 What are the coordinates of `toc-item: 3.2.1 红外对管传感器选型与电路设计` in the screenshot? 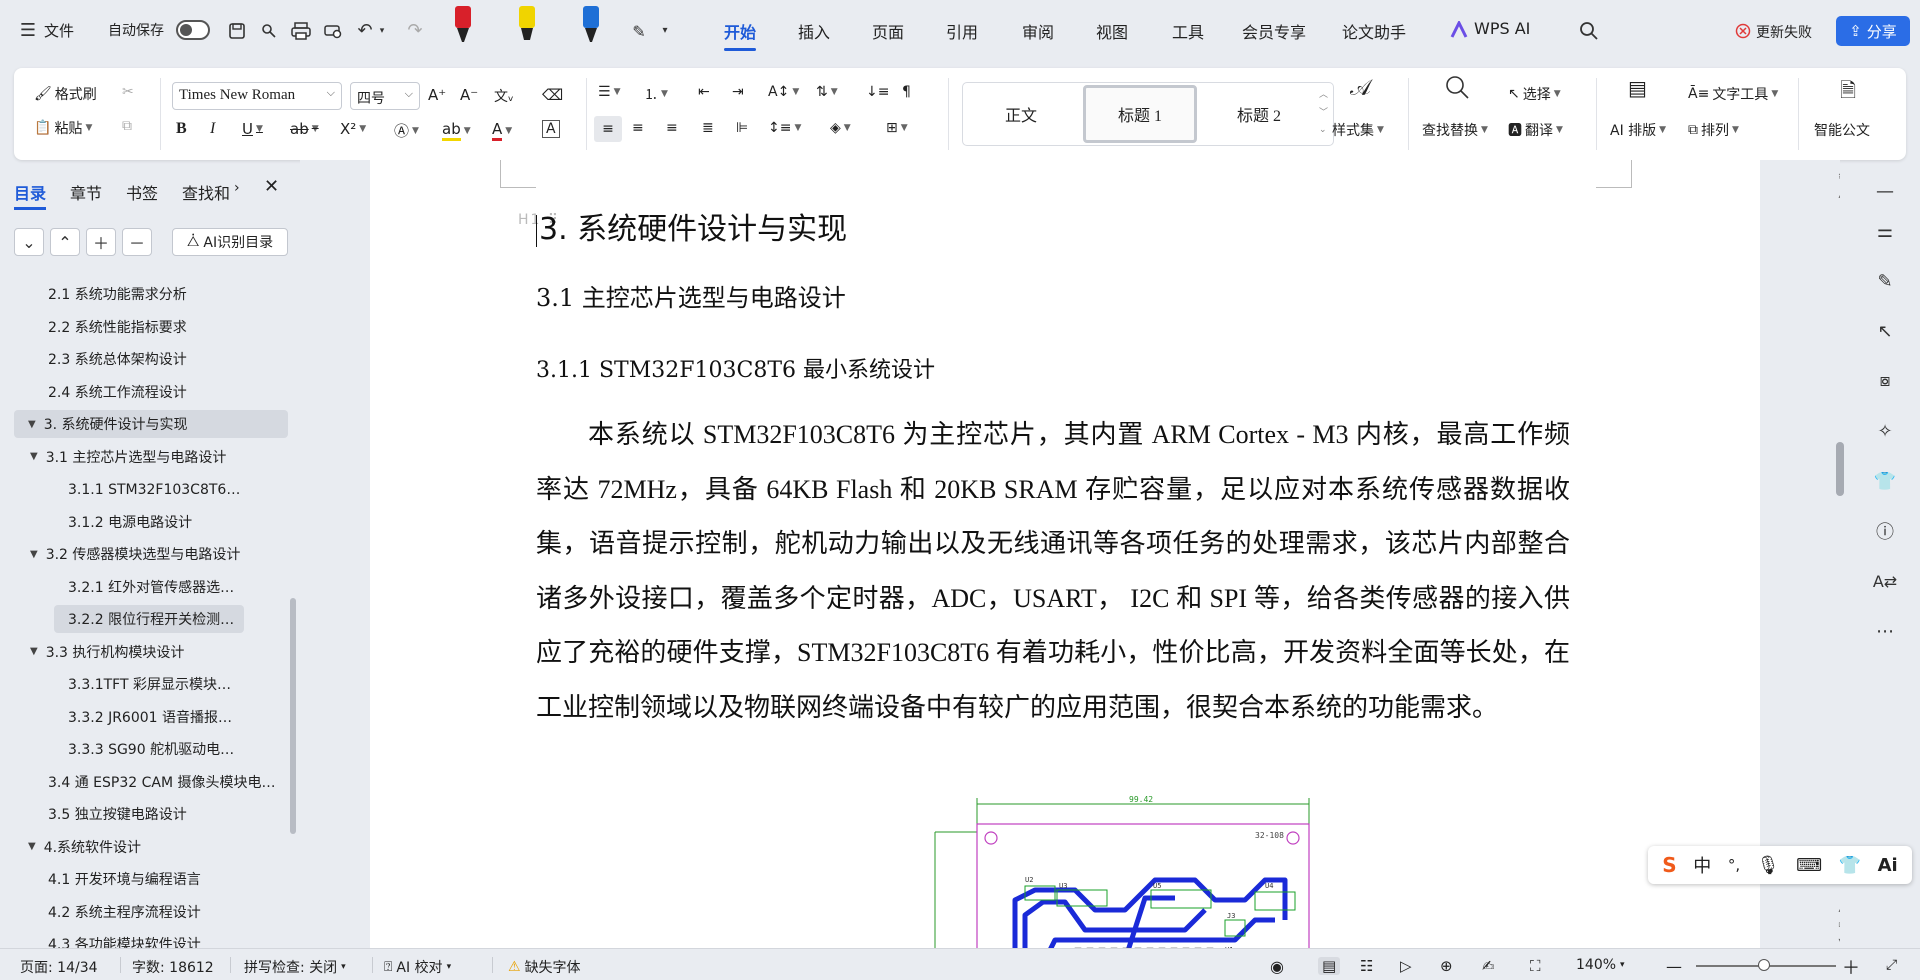 It's located at (129, 587).